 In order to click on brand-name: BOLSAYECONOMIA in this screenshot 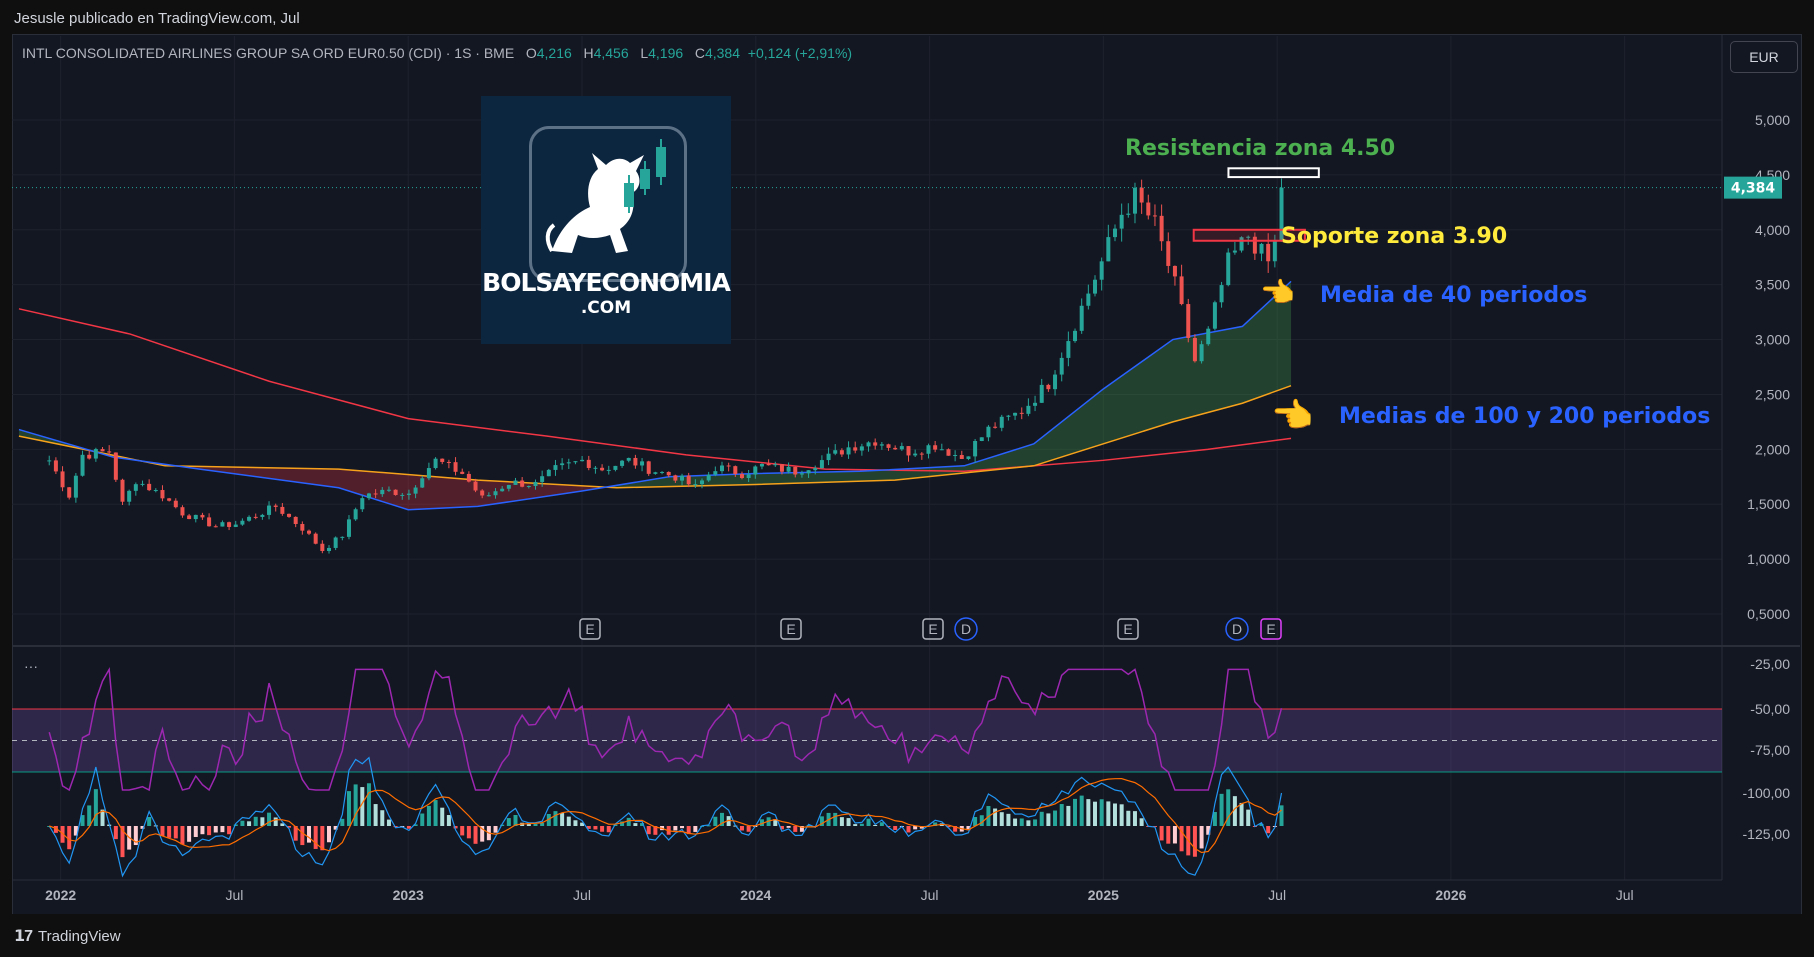, I will do `click(606, 282)`.